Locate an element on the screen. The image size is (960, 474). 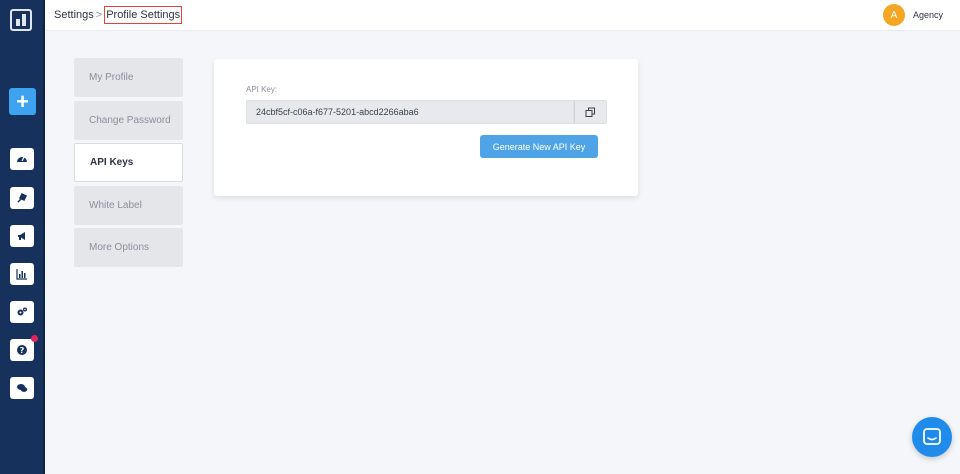
chat-bubble-icon is located at coordinates (932, 436).